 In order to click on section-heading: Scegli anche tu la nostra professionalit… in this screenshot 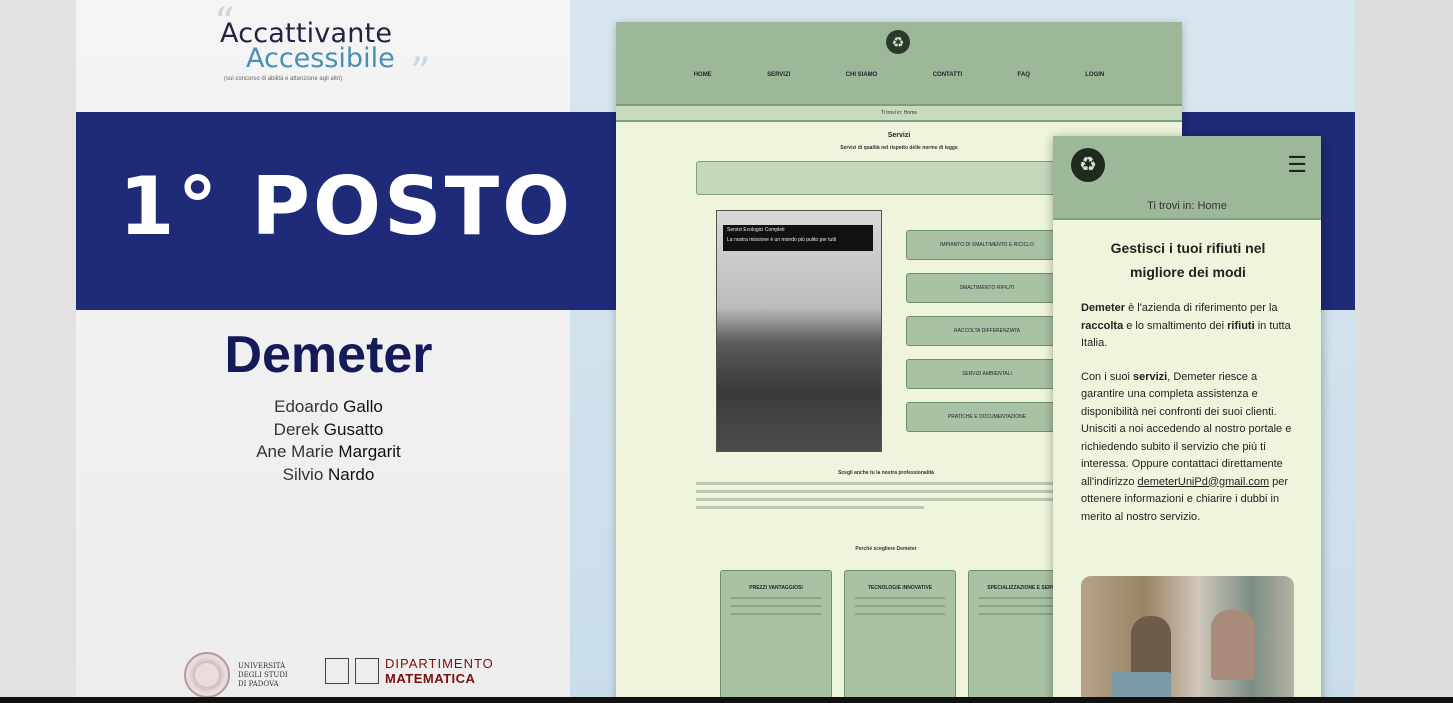, I will do `click(886, 473)`.